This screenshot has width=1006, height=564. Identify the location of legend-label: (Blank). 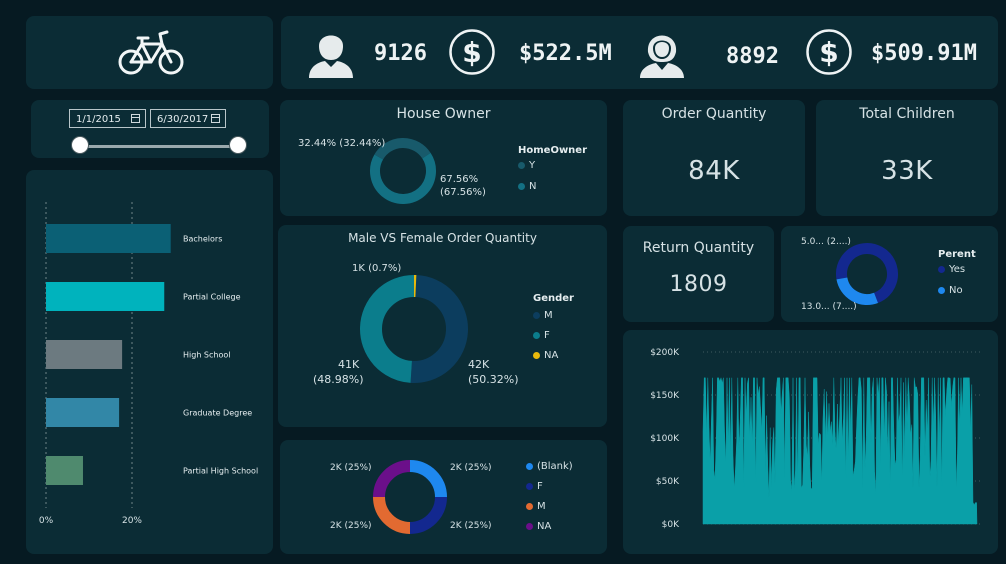
(555, 466).